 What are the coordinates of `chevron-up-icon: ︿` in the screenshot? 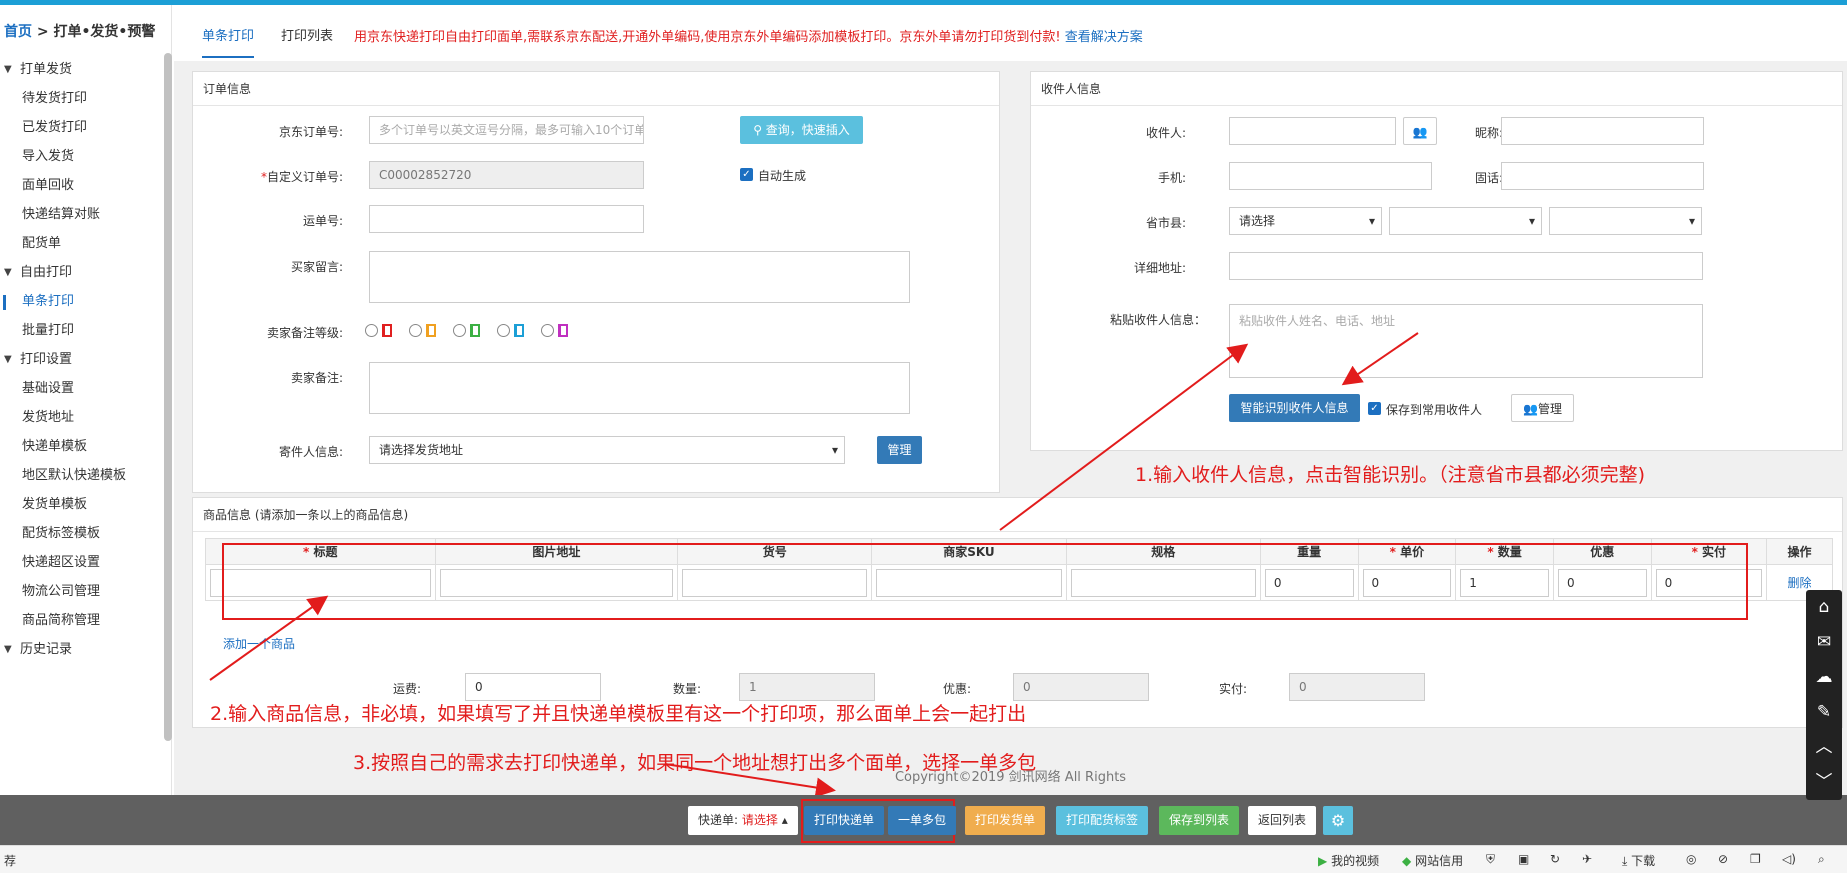 It's located at (1824, 747).